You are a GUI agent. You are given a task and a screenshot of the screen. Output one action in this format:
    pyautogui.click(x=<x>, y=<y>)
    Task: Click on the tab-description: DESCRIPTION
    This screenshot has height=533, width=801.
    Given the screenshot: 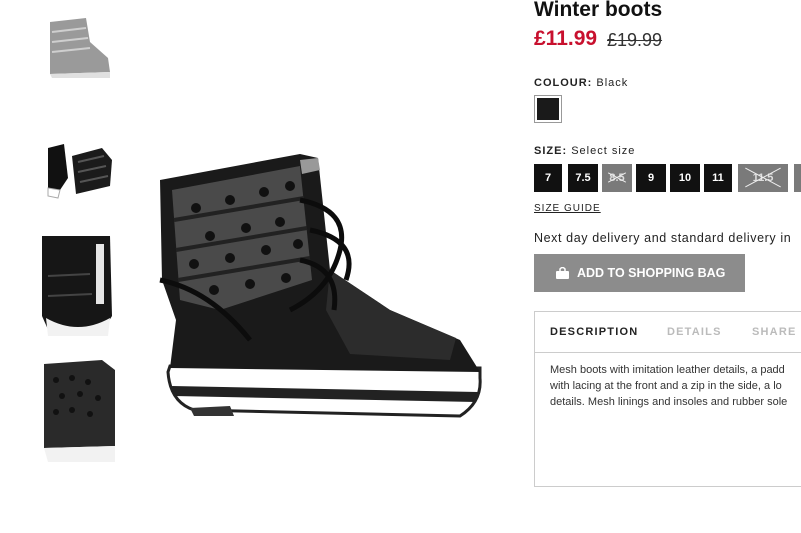 What is the action you would take?
    pyautogui.click(x=594, y=332)
    